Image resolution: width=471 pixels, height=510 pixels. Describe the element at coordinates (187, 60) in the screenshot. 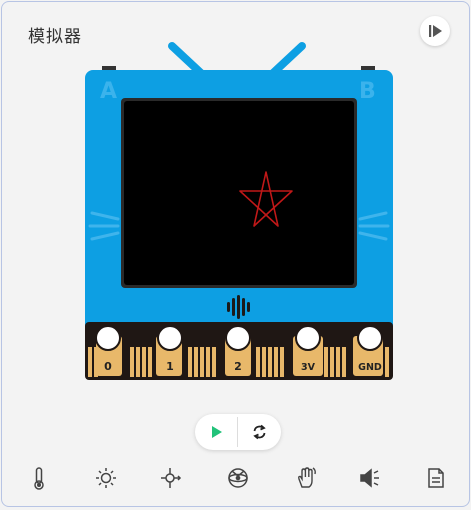

I see `antenna-left` at that location.